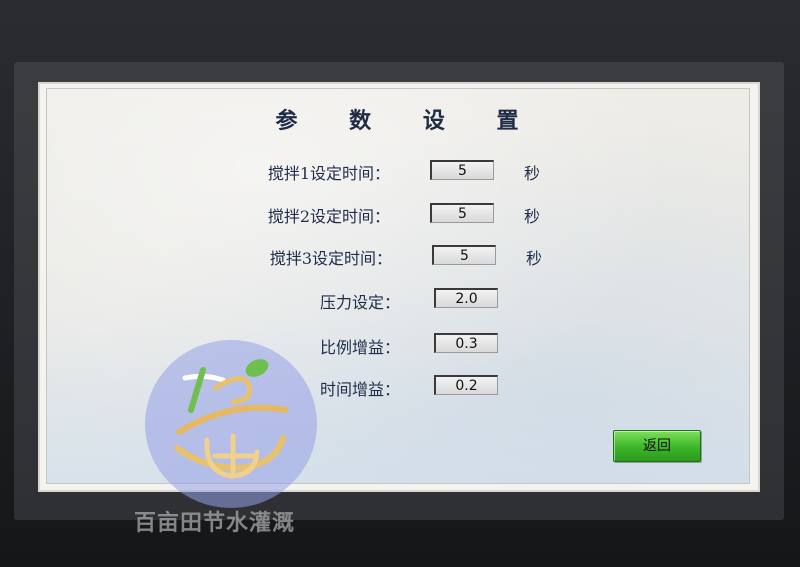  Describe the element at coordinates (359, 302) in the screenshot. I see `pressure-setting-label: 压力设定：` at that location.